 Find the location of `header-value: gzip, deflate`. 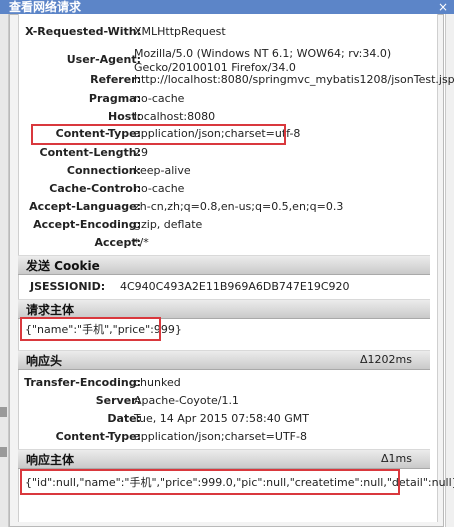

header-value: gzip, deflate is located at coordinates (168, 224).